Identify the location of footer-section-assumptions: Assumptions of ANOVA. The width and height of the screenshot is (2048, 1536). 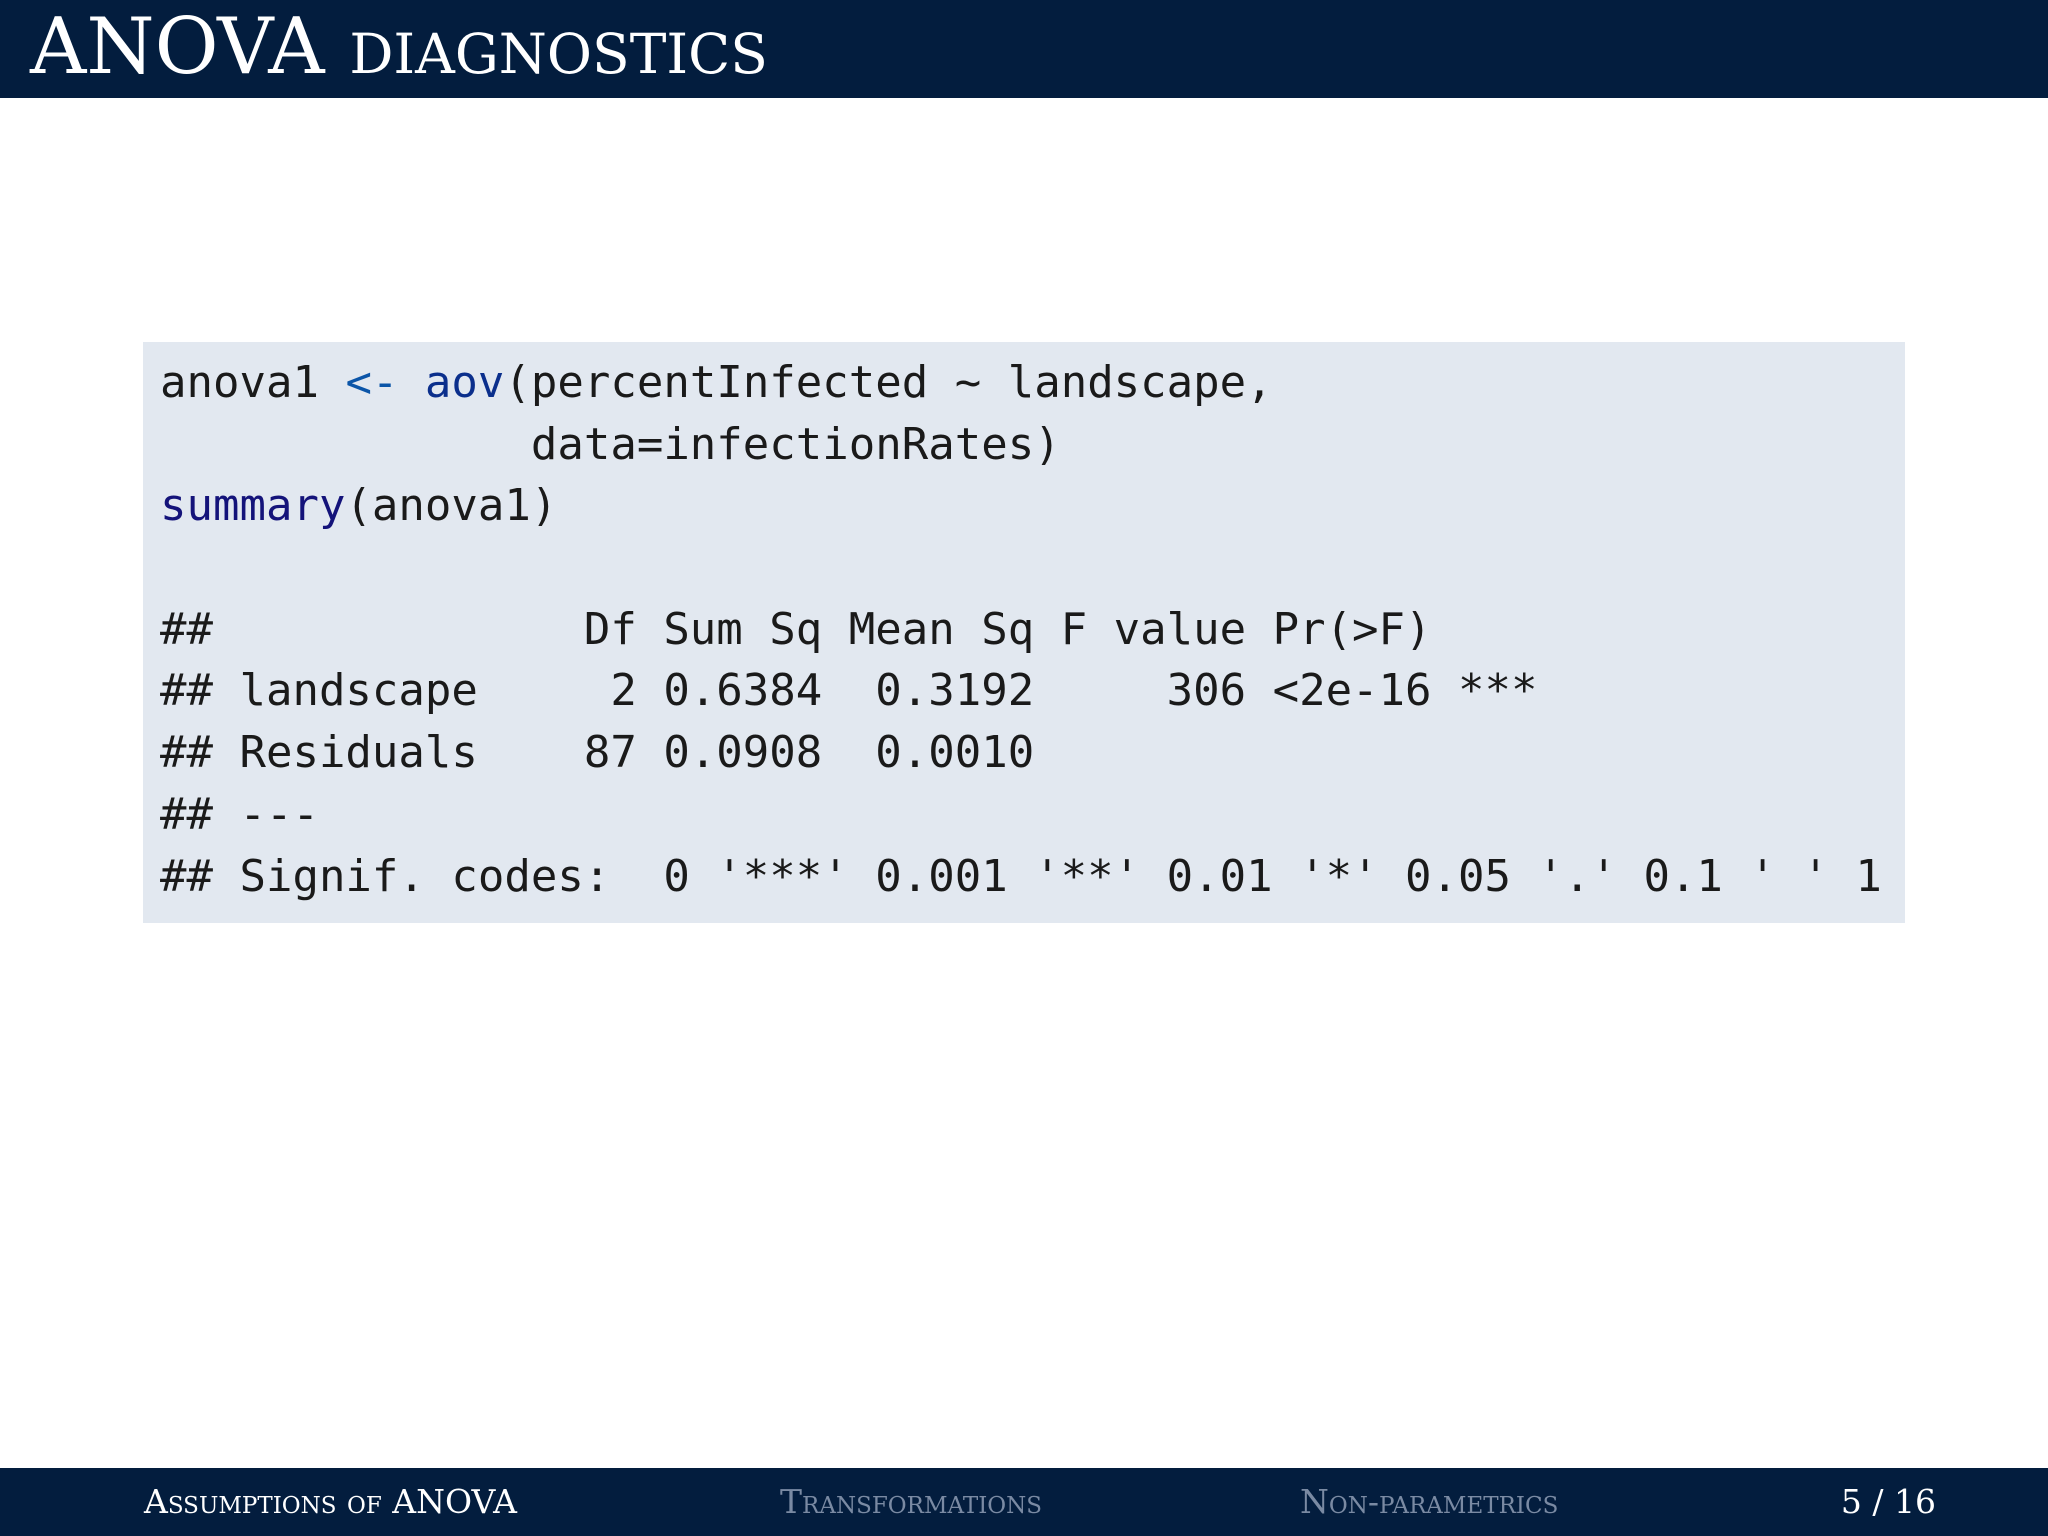
(330, 1502).